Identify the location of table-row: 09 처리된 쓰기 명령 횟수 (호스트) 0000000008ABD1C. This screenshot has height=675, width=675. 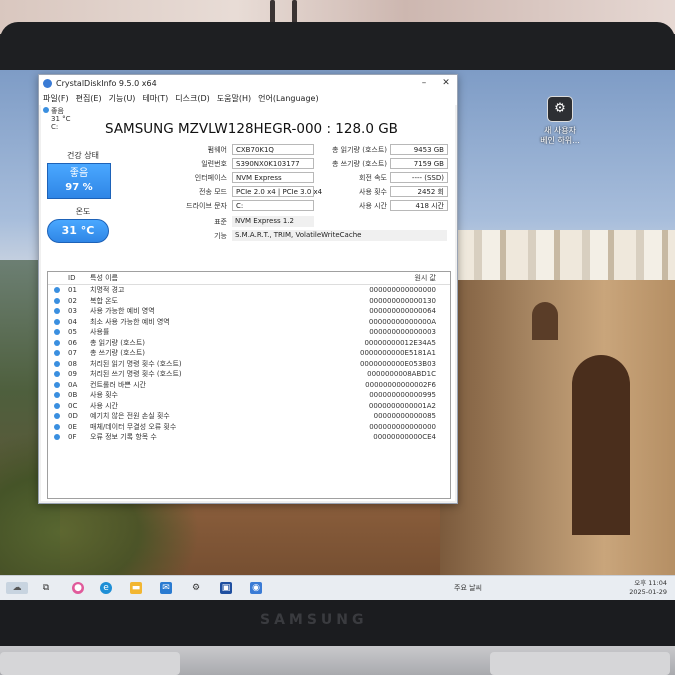
(249, 374).